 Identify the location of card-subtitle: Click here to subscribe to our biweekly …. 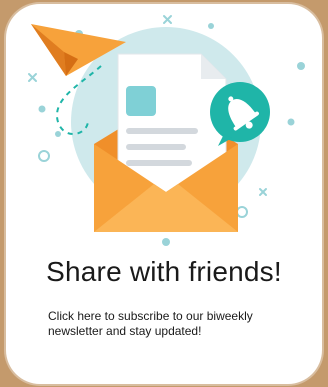
(150, 323).